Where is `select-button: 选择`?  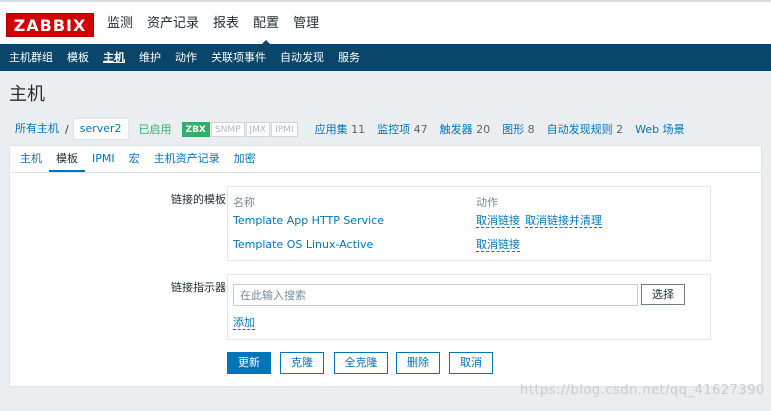 select-button: 选择 is located at coordinates (663, 294).